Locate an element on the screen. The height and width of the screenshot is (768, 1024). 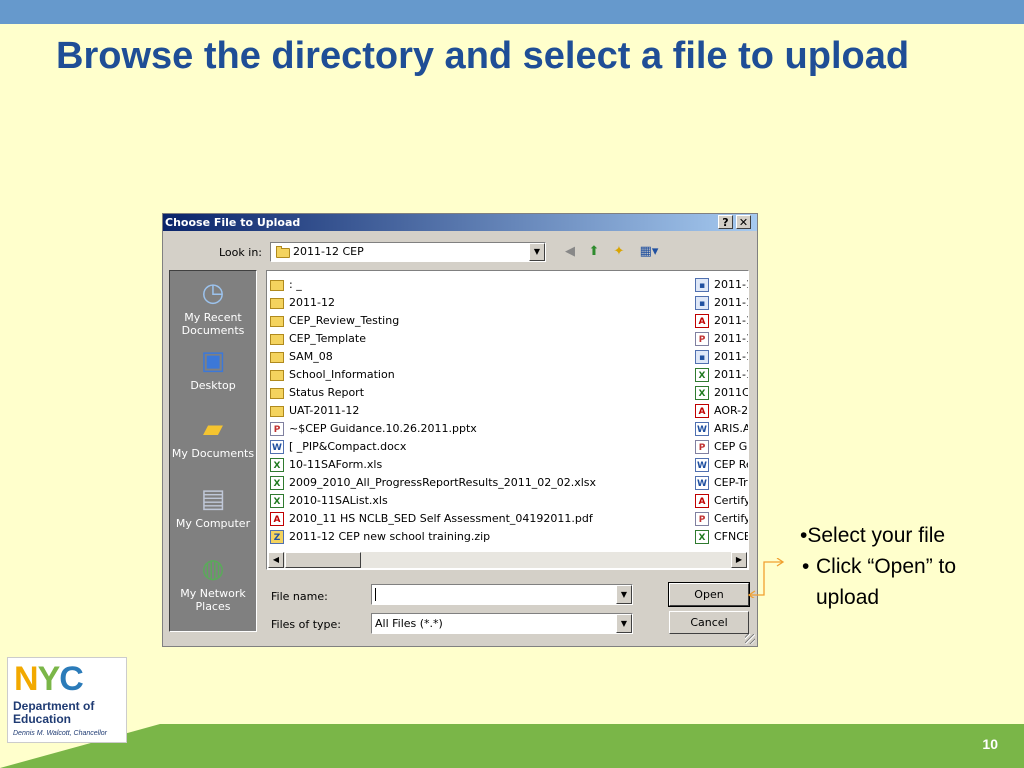
file-list-item: W CEP Re is located at coordinates (722, 465).